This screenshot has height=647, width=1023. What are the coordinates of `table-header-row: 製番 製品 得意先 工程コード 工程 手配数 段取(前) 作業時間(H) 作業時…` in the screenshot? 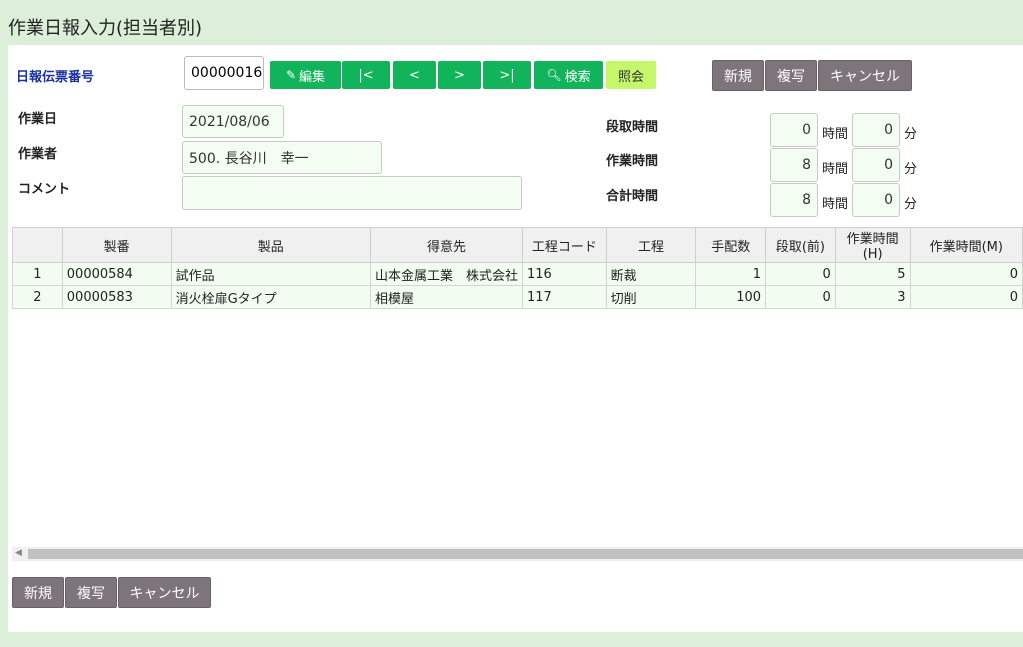 It's located at (517, 245).